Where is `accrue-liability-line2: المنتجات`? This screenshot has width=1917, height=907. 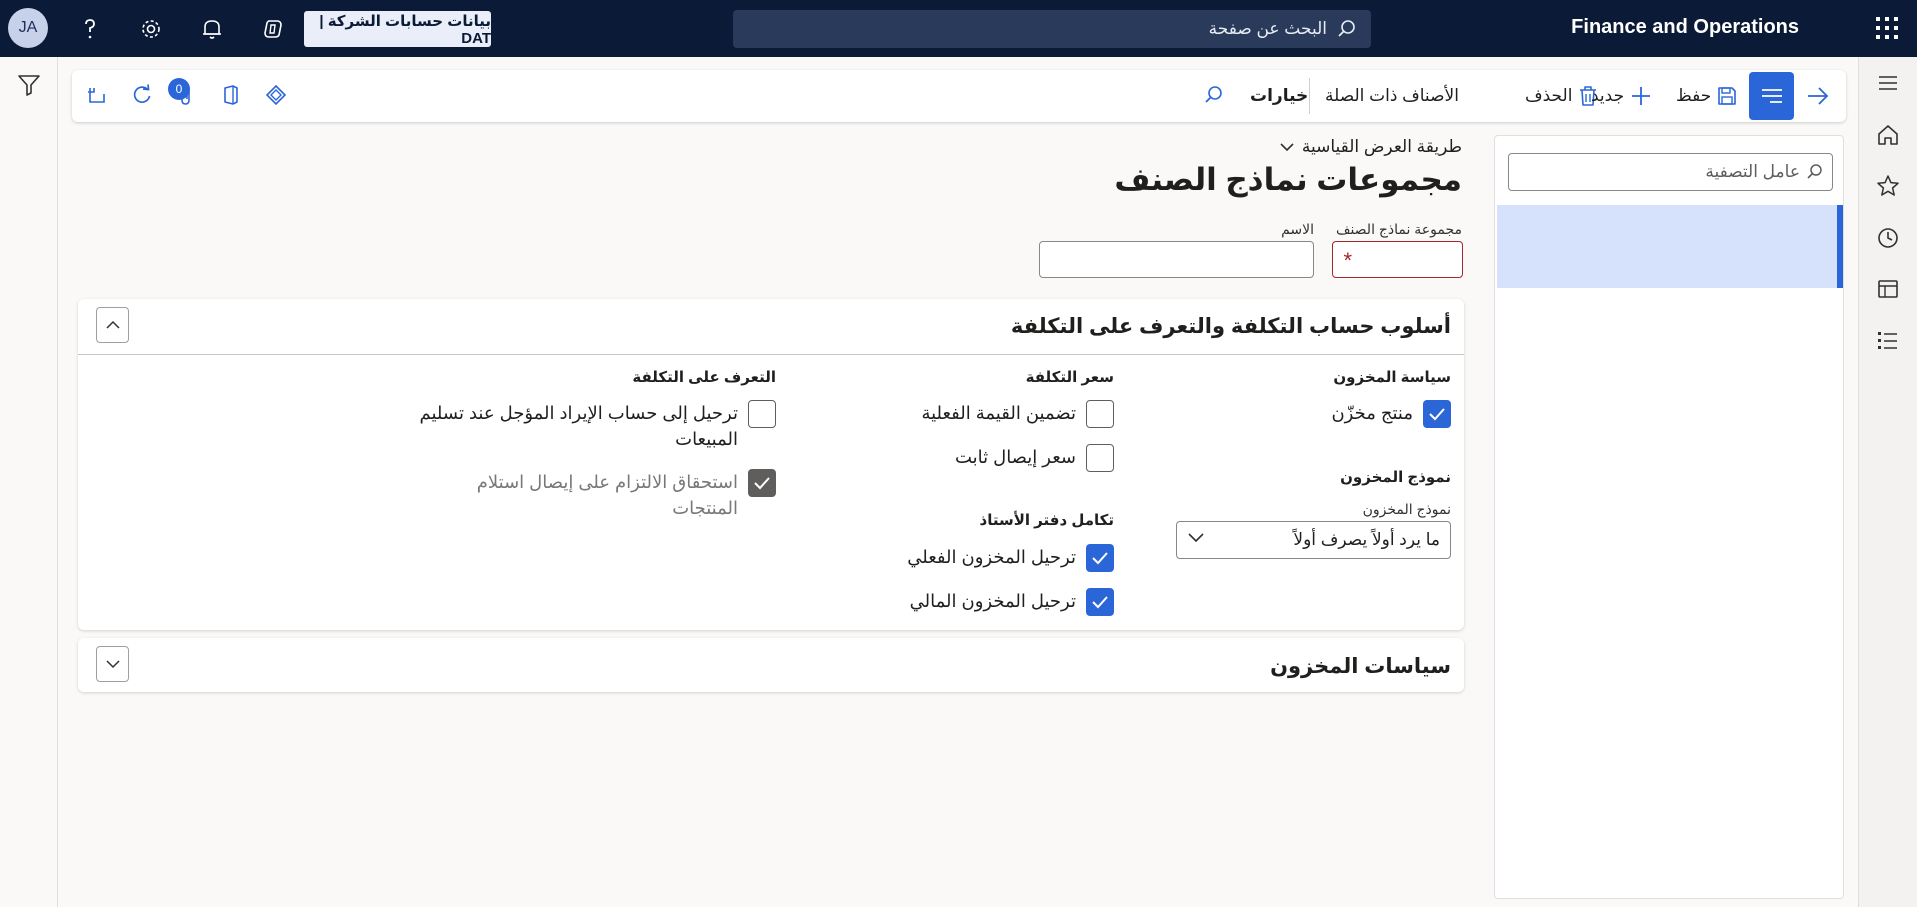 accrue-liability-line2: المنتجات is located at coordinates (705, 508).